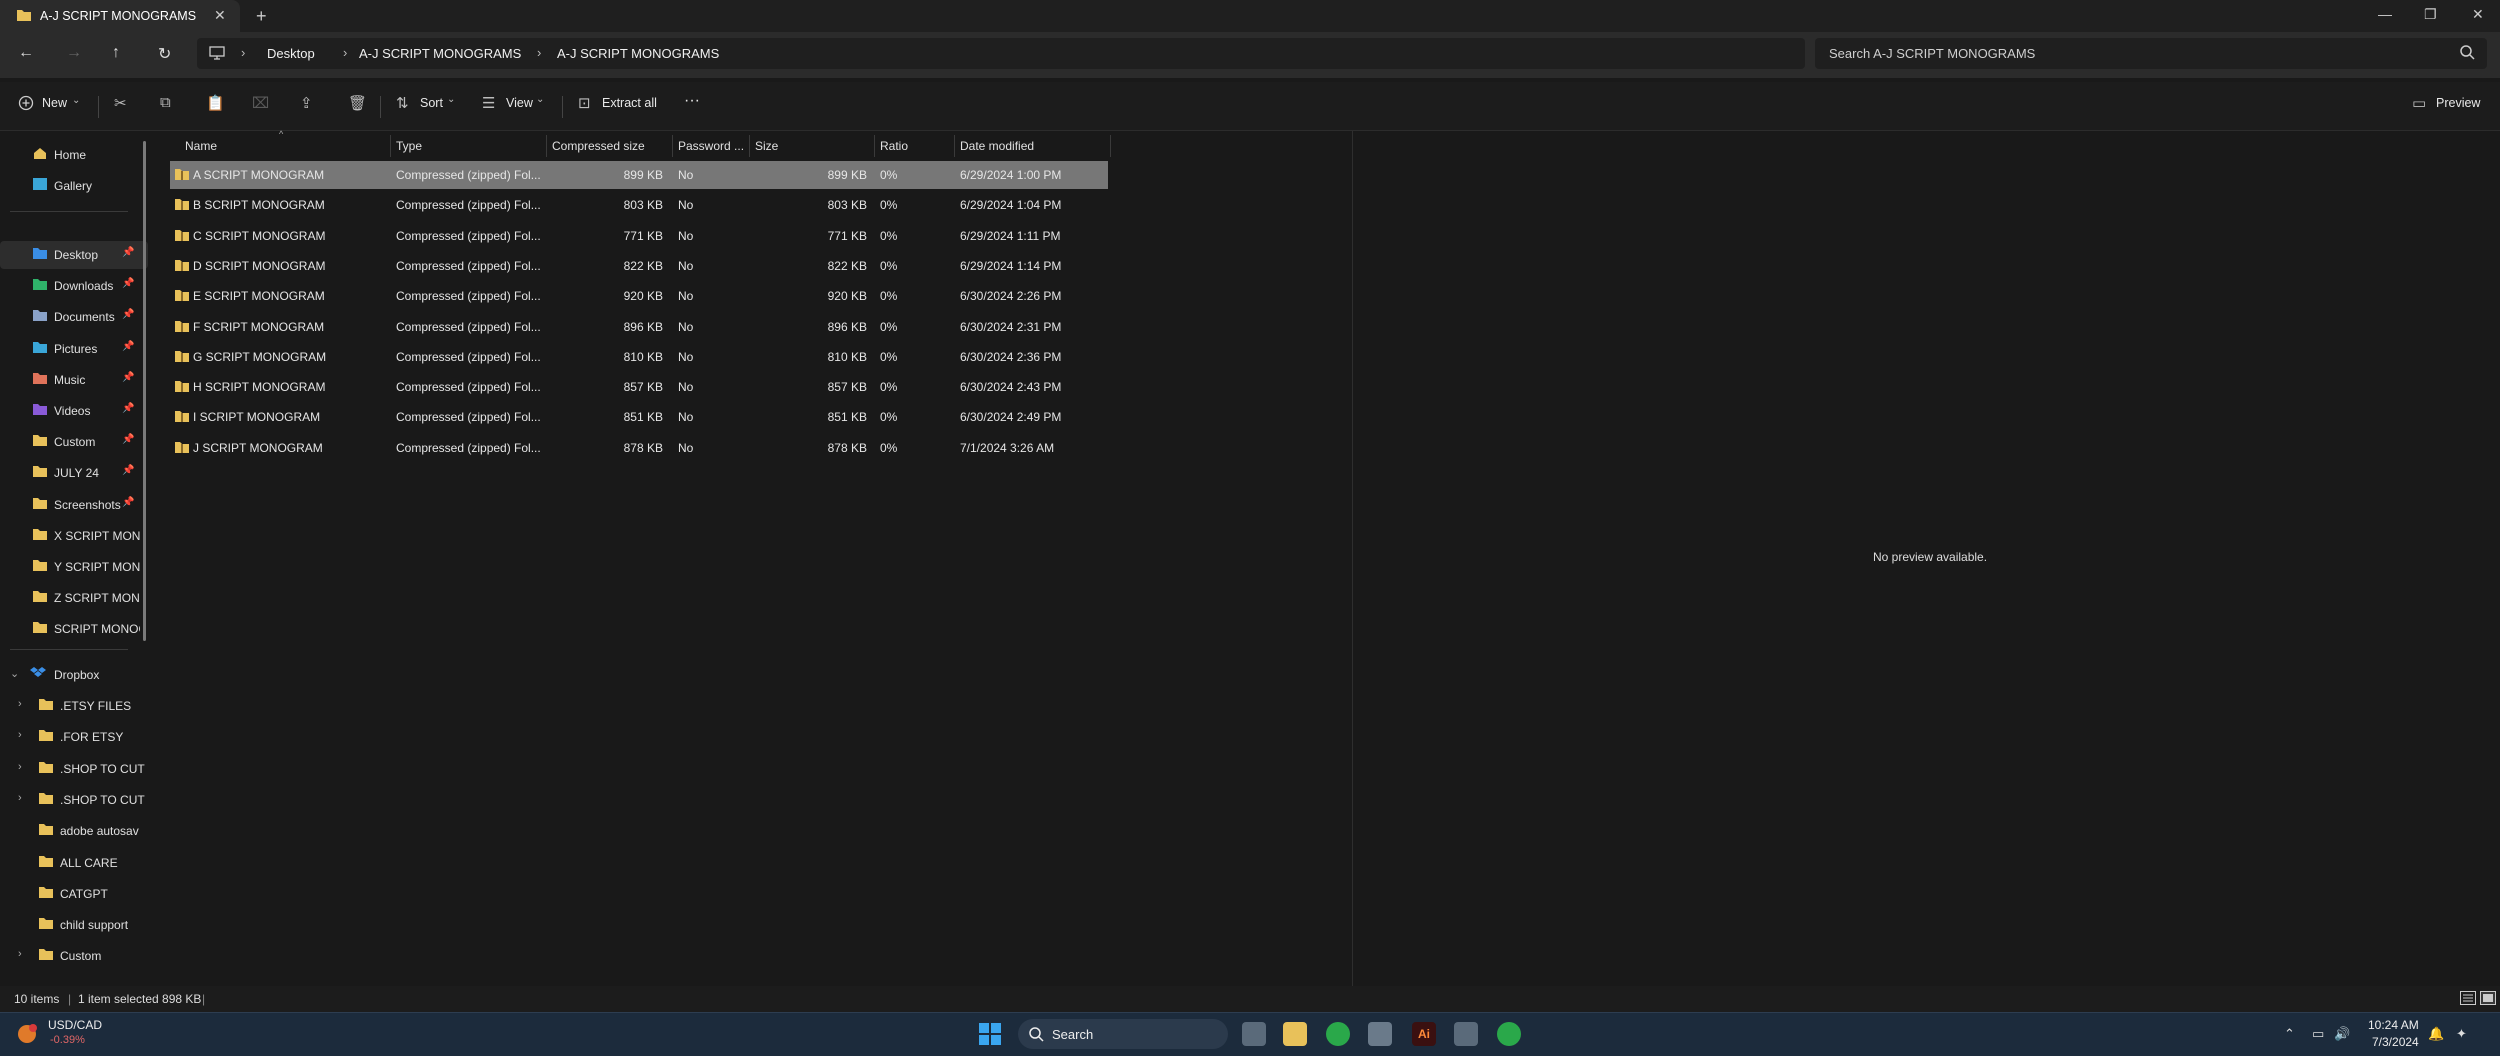 The image size is (2500, 1056). Describe the element at coordinates (74, 473) in the screenshot. I see `sidebar-item-quick: JULY 24 📌` at that location.